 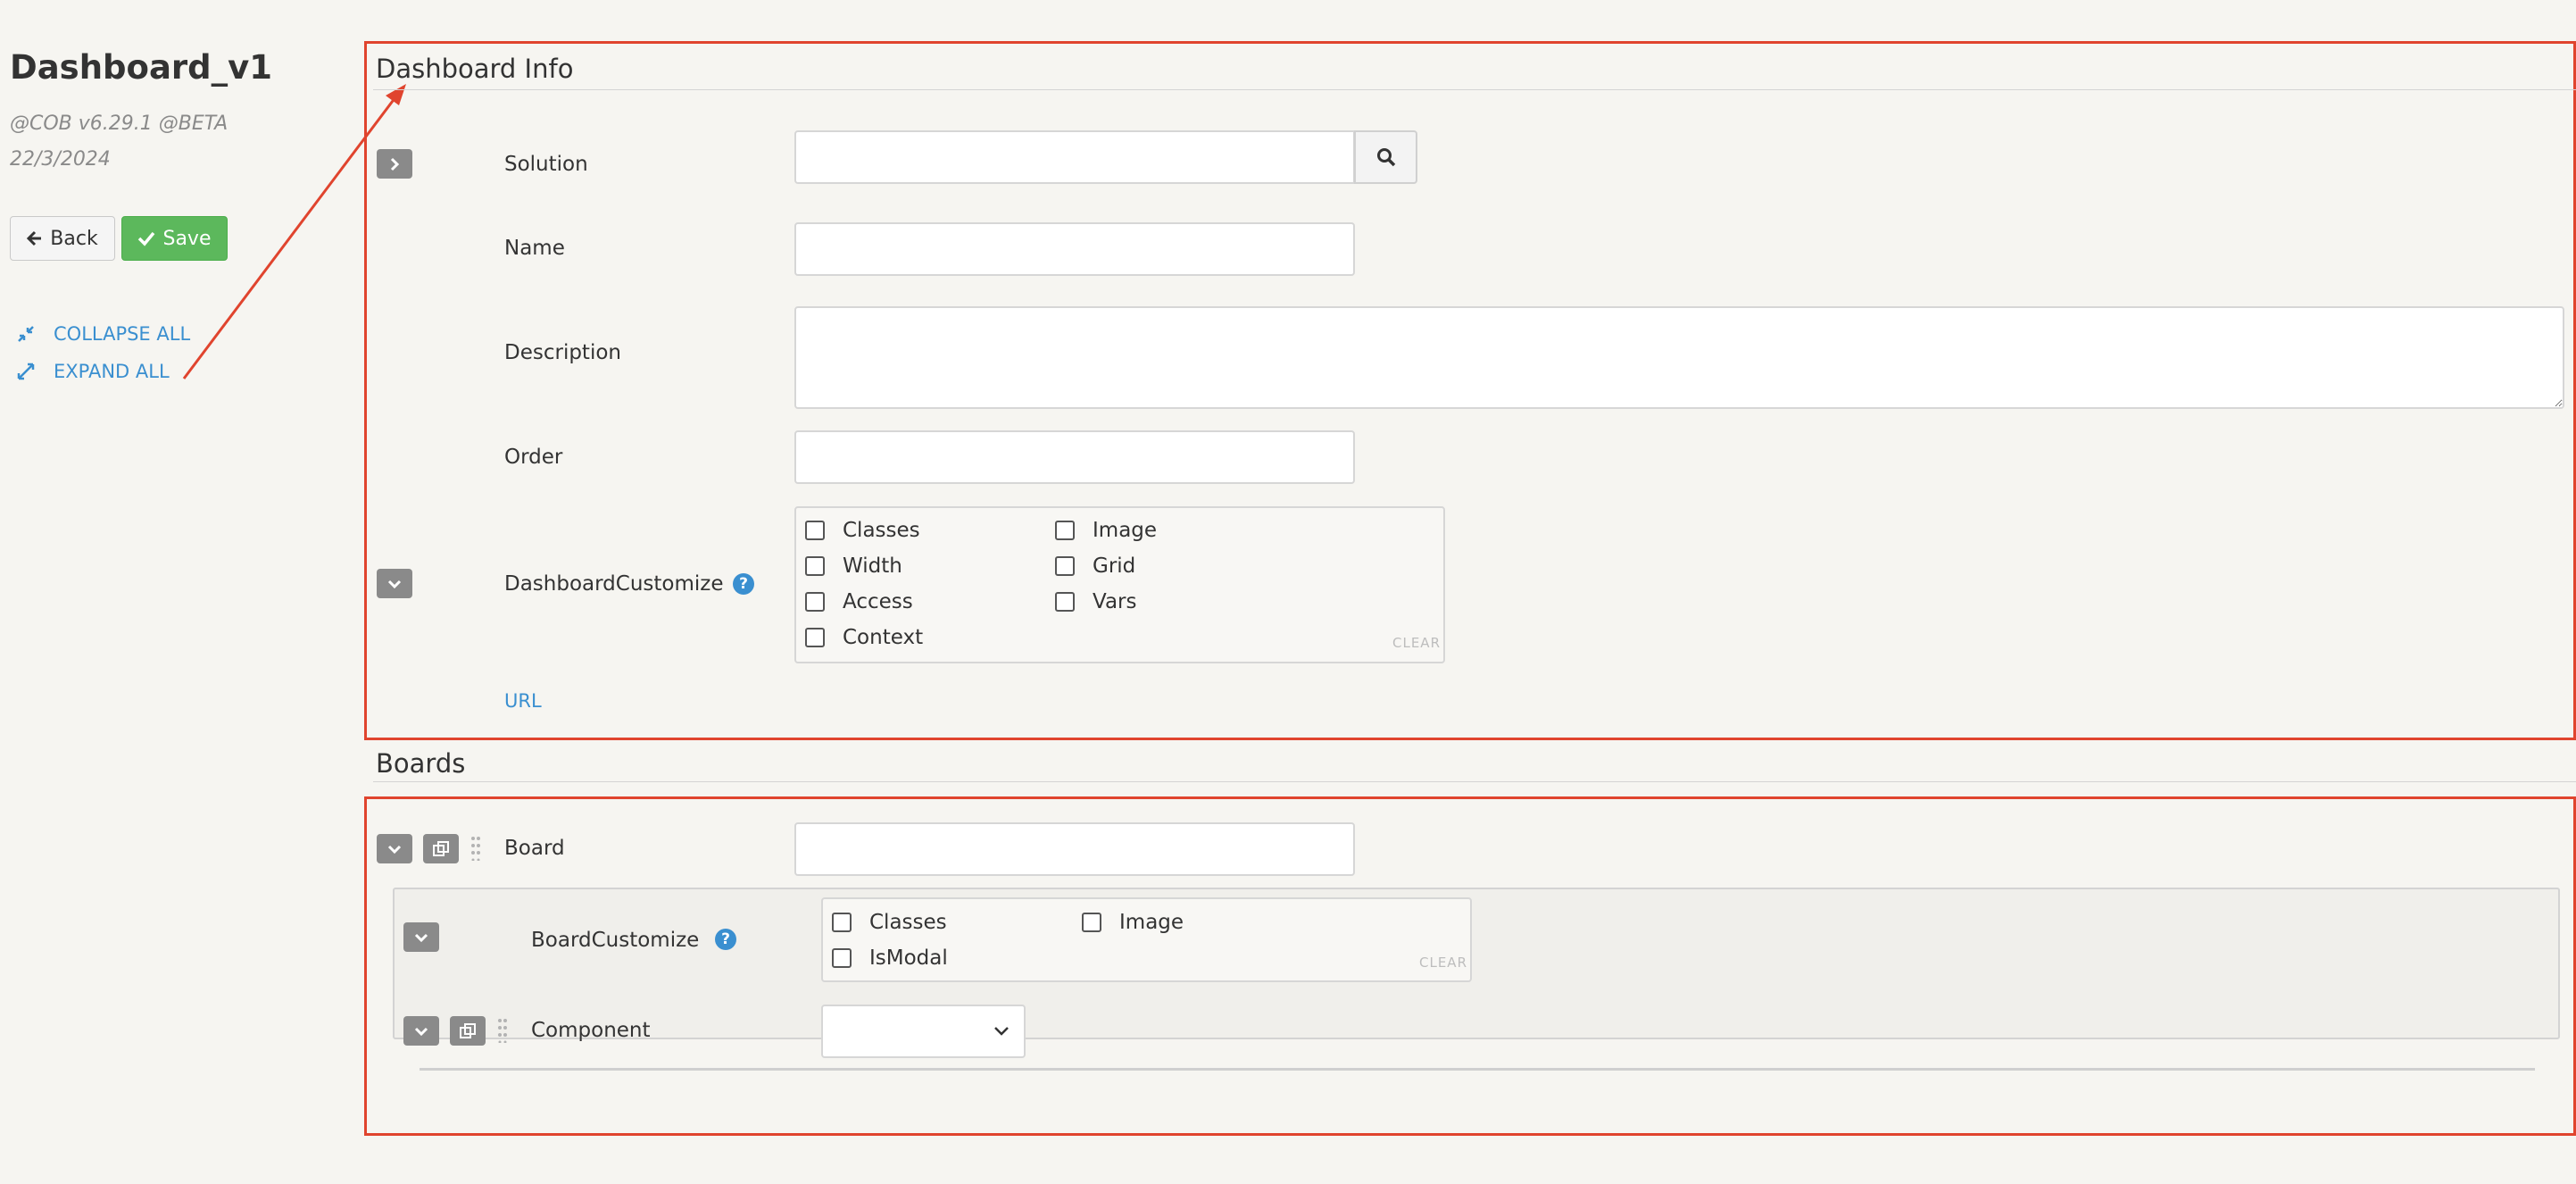 I want to click on board-option-image: Image, so click(x=1133, y=923).